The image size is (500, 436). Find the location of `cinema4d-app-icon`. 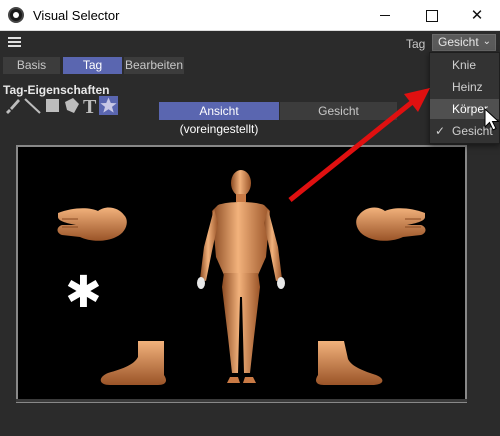

cinema4d-app-icon is located at coordinates (16, 15).